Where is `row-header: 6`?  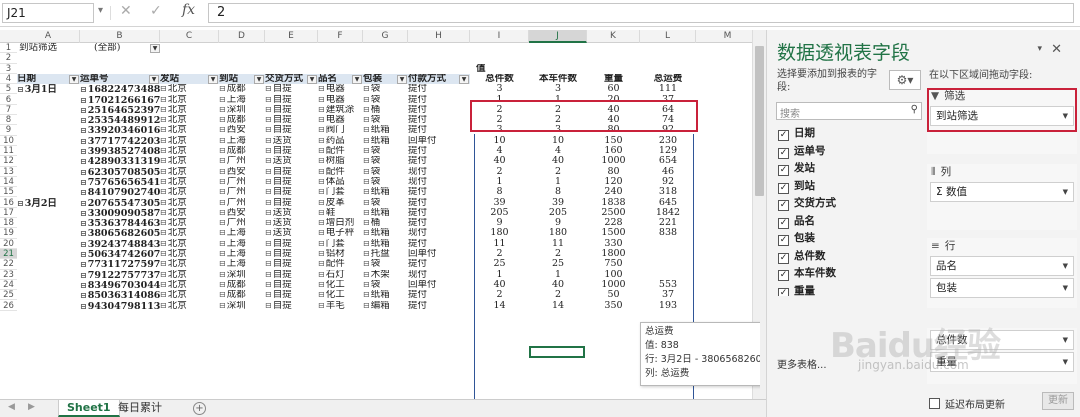
row-header: 6 is located at coordinates (8, 100).